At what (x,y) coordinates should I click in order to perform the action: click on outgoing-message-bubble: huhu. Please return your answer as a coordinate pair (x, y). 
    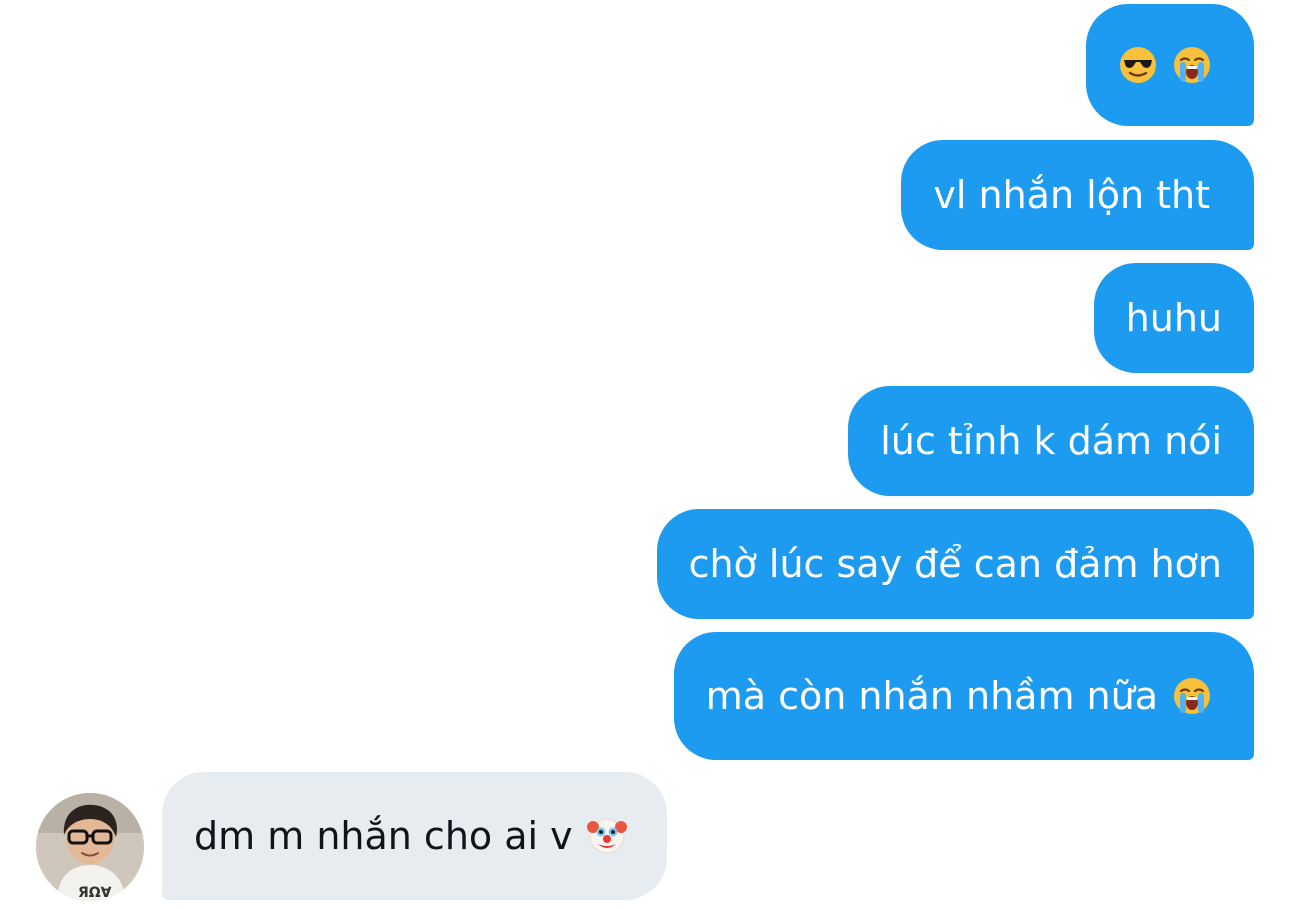
    Looking at the image, I should click on (1173, 318).